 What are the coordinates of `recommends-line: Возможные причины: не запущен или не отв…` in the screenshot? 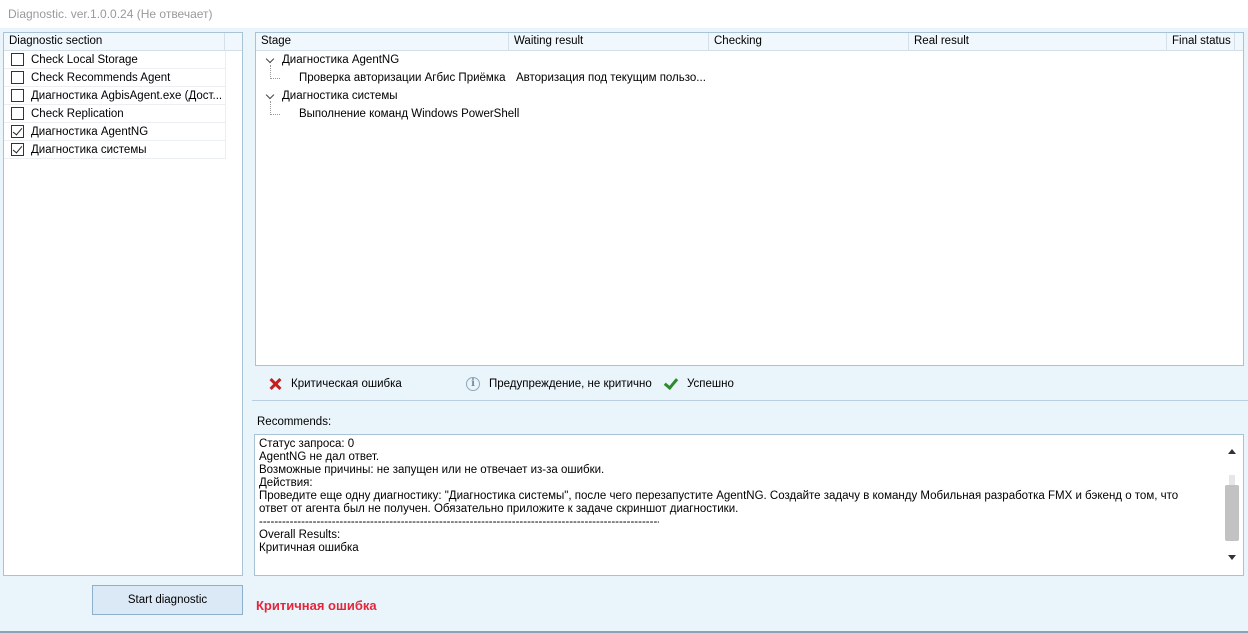 It's located at (432, 470).